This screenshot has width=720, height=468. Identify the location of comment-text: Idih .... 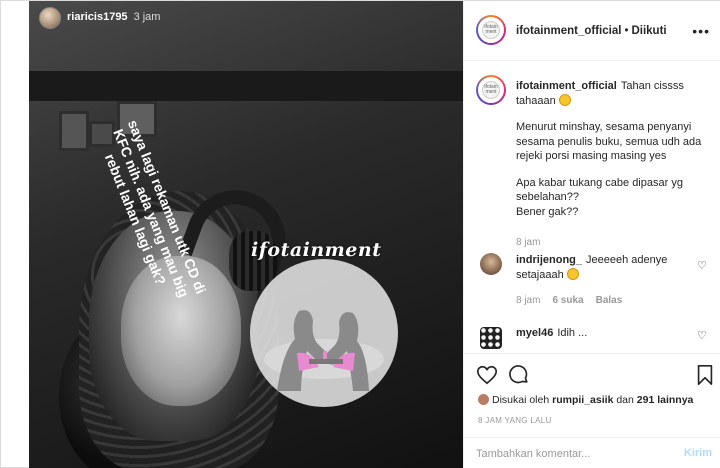
(572, 333).